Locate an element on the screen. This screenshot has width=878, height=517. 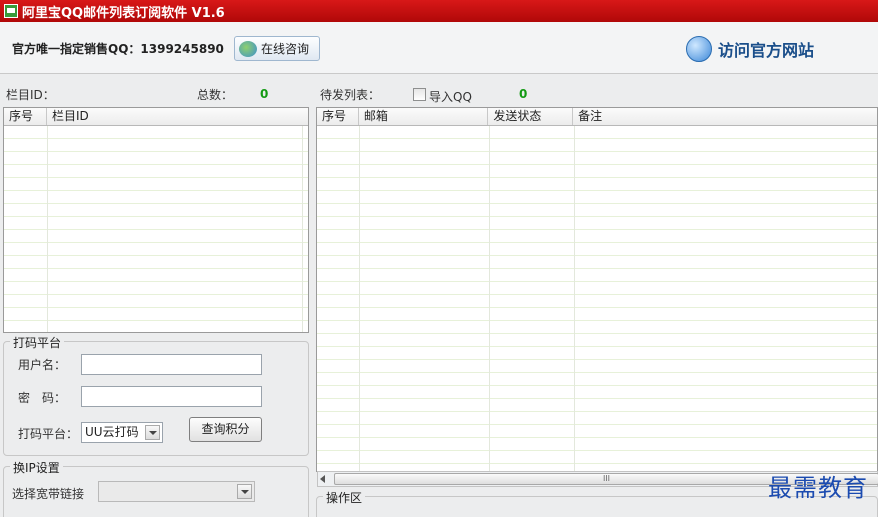
username-input is located at coordinates (171, 364).